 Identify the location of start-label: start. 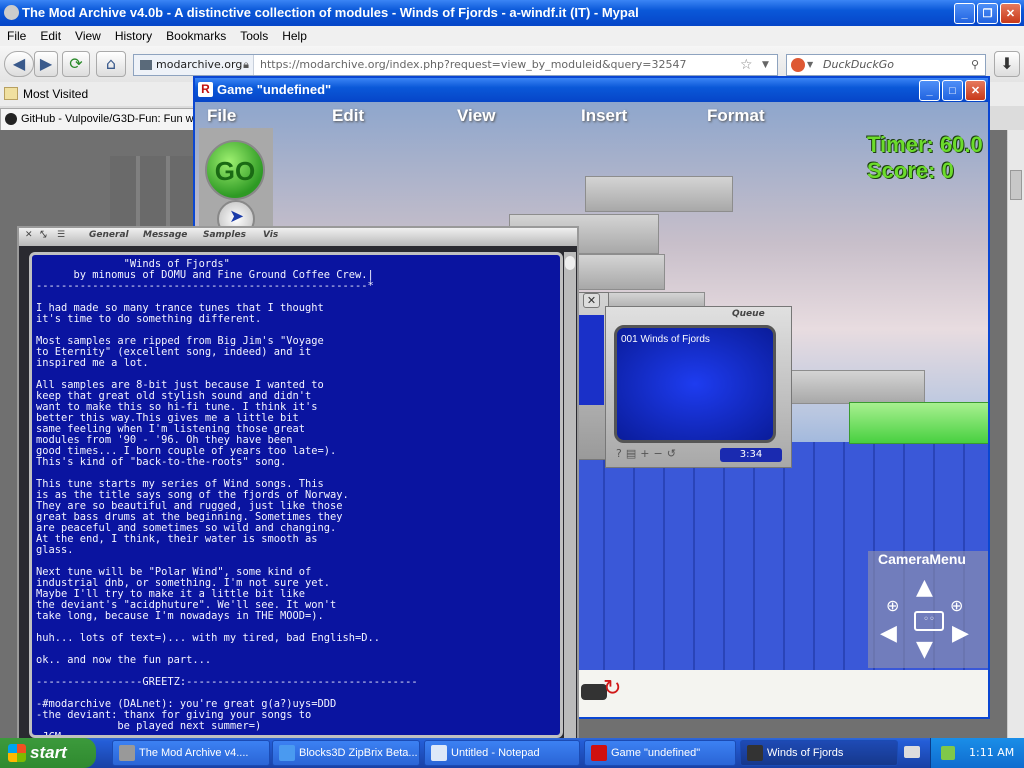
(48, 752).